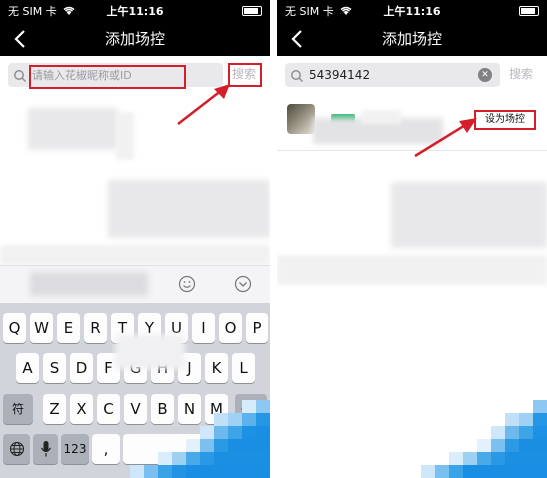 This screenshot has height=478, width=547. What do you see at coordinates (216, 368) in the screenshot?
I see `key-k: K` at bounding box center [216, 368].